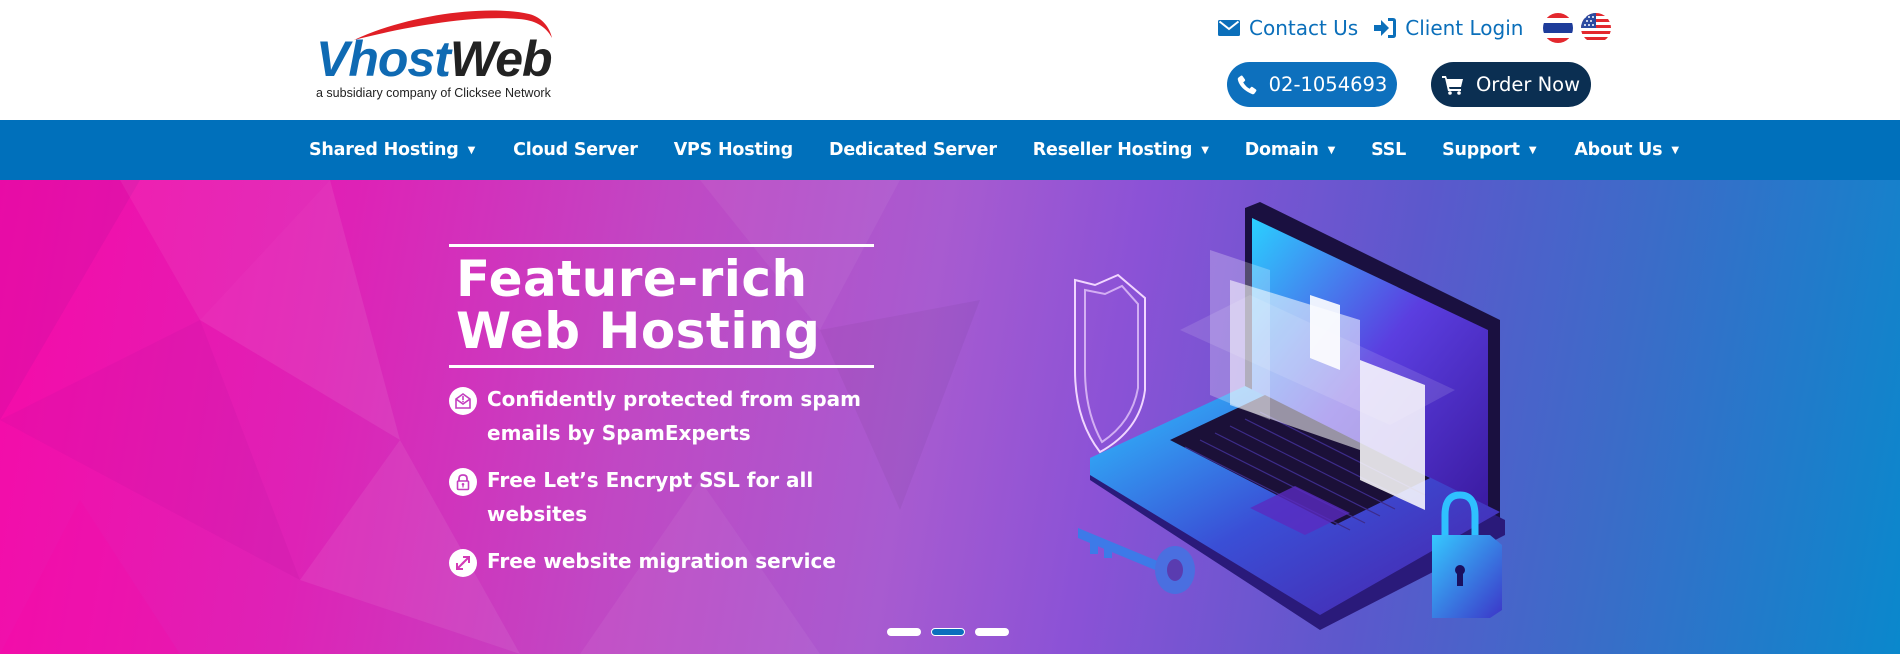 This screenshot has height=654, width=1900. I want to click on nav-item-reseller-hosting: Reseller Hosting ▼, so click(1121, 150).